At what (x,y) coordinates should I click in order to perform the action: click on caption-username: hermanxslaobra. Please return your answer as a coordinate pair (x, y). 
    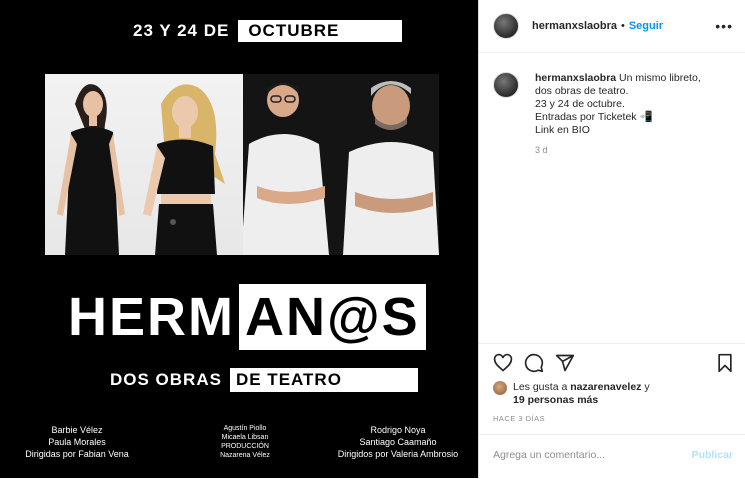
    Looking at the image, I should click on (575, 78).